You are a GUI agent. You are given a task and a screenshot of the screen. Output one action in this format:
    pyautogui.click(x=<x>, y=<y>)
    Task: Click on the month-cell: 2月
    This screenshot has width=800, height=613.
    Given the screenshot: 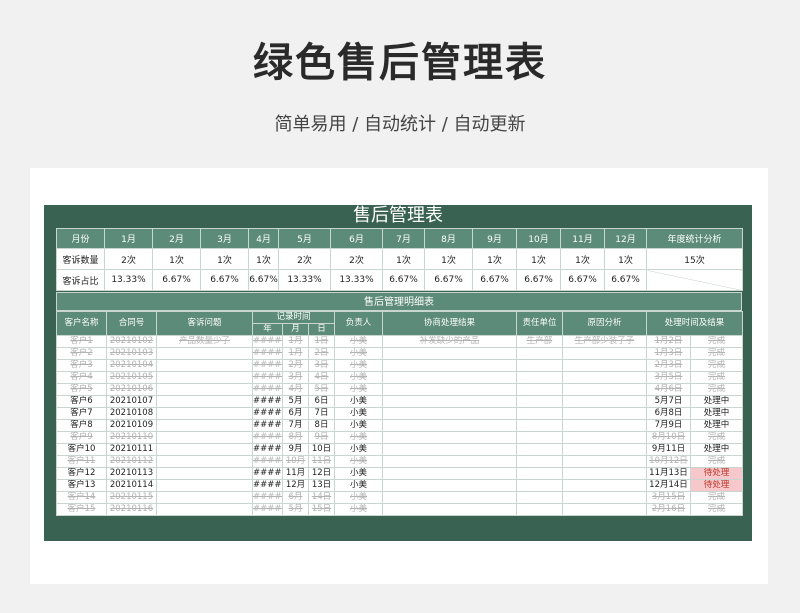 What is the action you would take?
    pyautogui.click(x=295, y=365)
    